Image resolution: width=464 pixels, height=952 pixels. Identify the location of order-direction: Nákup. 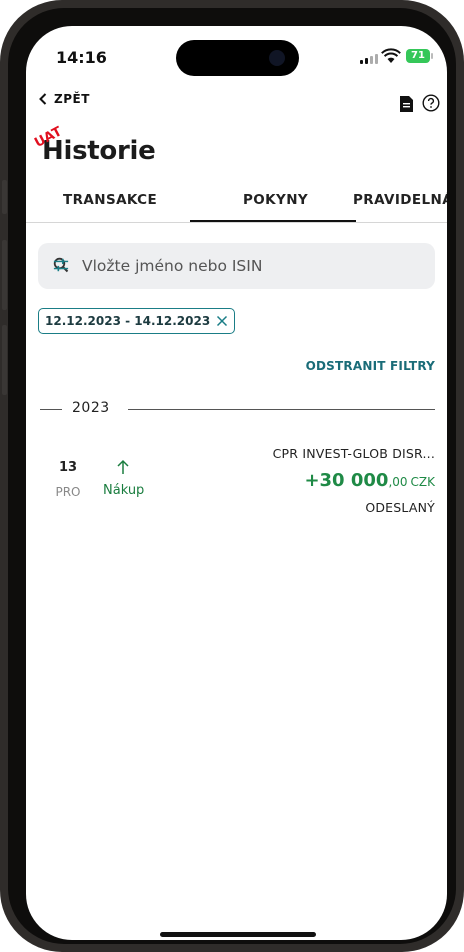
(124, 490).